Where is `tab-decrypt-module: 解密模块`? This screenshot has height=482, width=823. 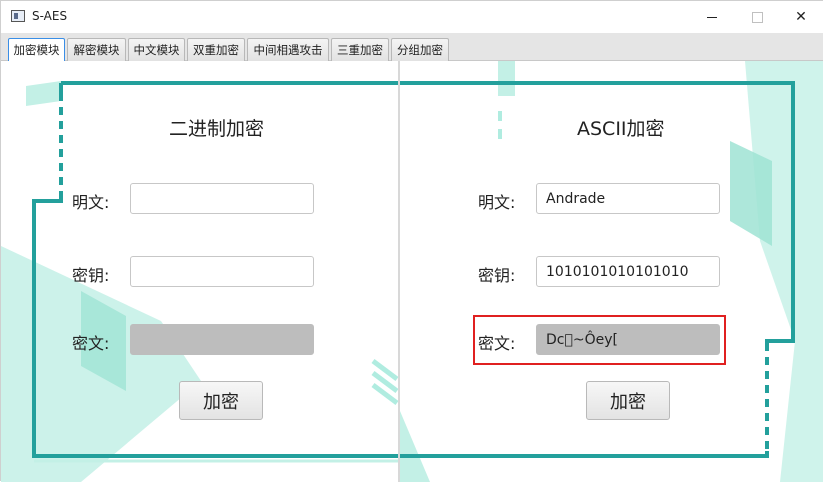 tab-decrypt-module: 解密模块 is located at coordinates (96, 49).